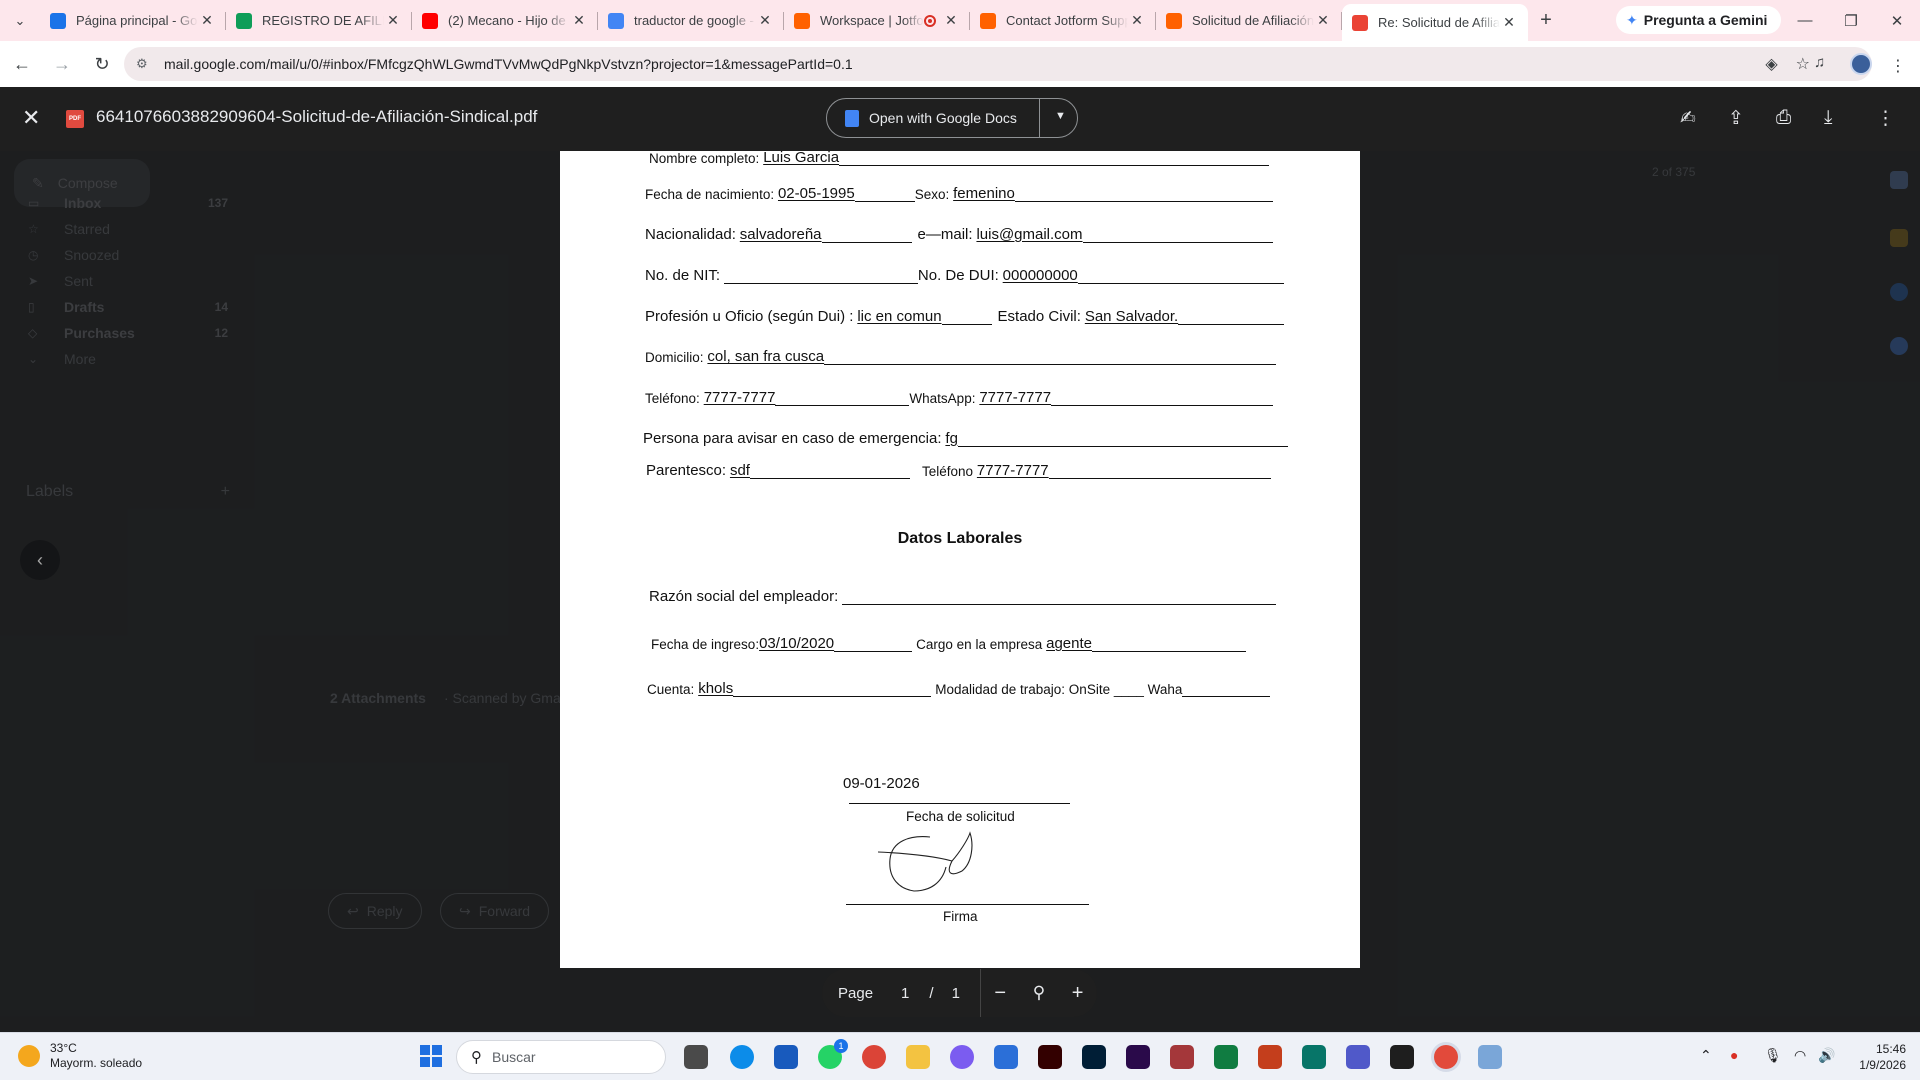  What do you see at coordinates (1851, 20) in the screenshot?
I see `restore-icon: ❐` at bounding box center [1851, 20].